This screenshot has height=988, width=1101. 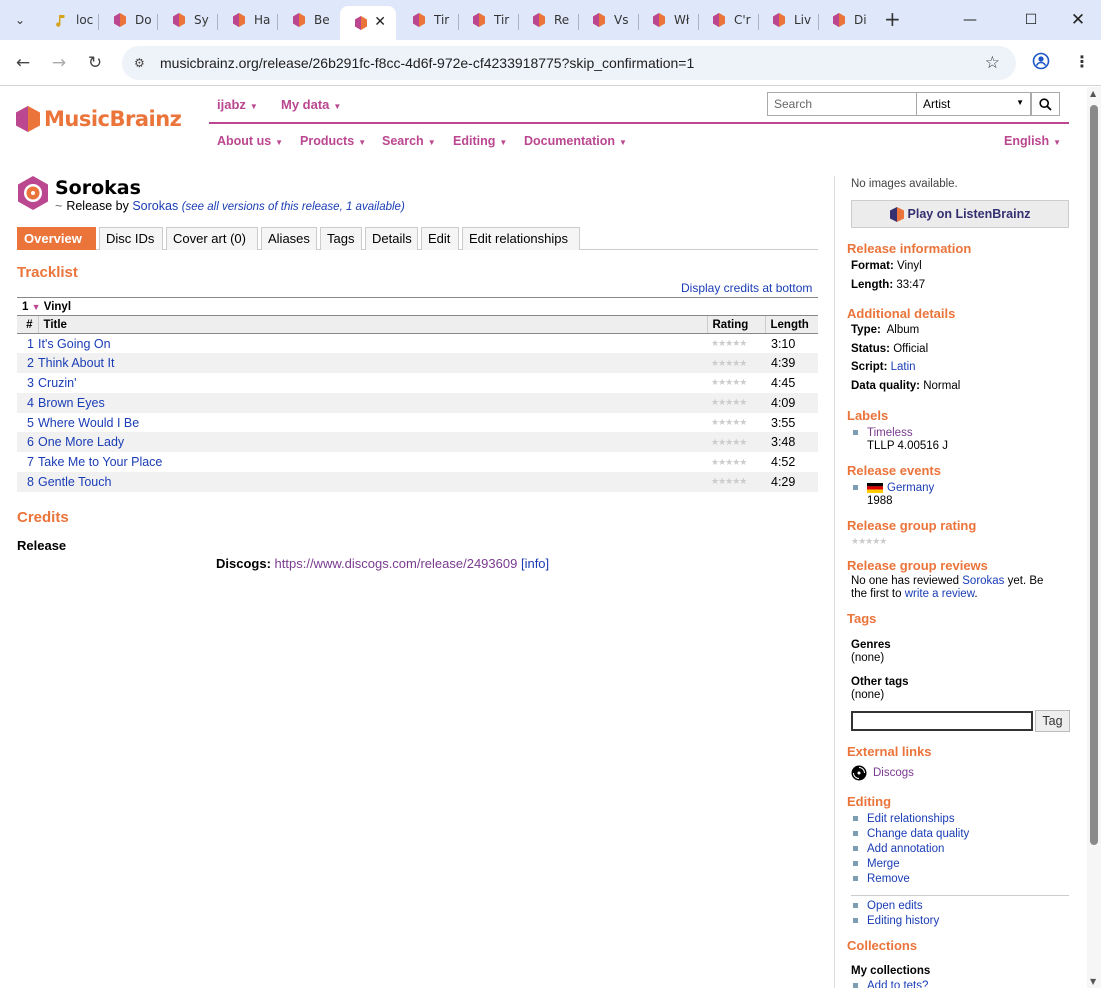 I want to click on browser-tab: Di, so click(x=847, y=20).